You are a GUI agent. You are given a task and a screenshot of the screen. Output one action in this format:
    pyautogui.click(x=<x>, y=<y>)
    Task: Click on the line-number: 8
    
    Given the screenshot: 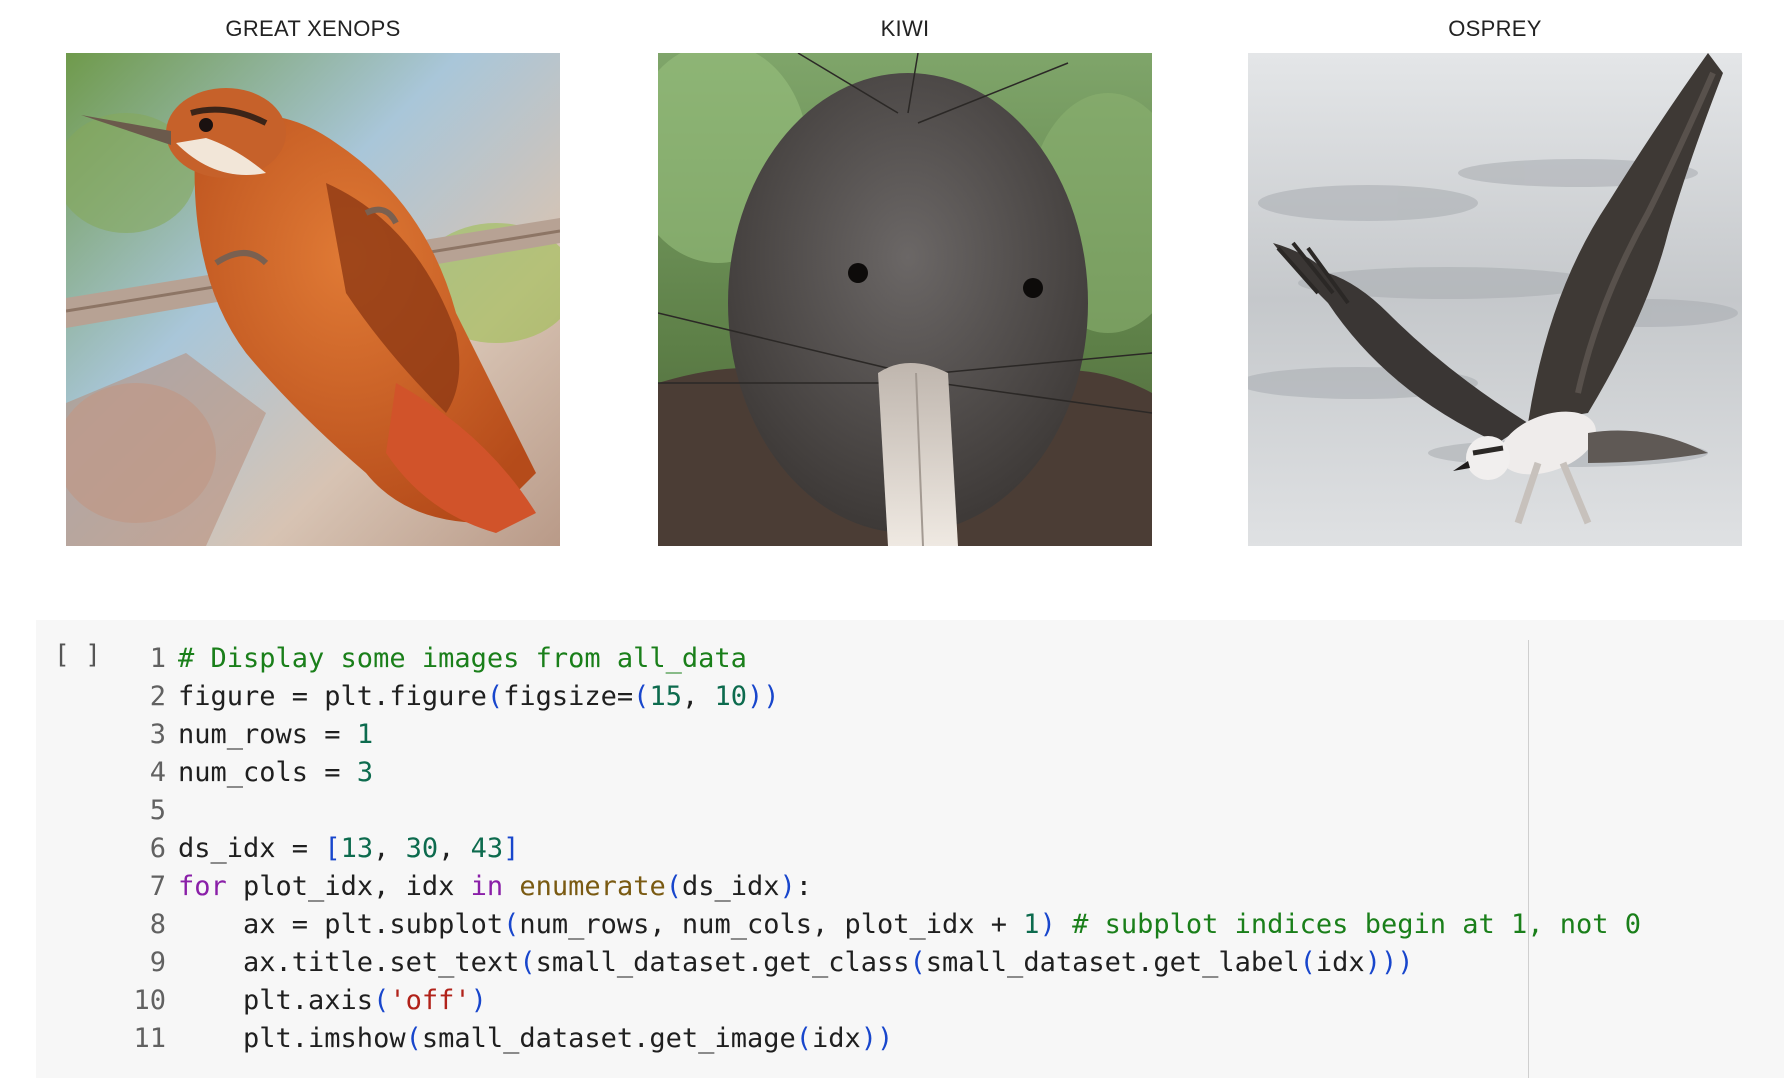 What is the action you would take?
    pyautogui.click(x=157, y=924)
    